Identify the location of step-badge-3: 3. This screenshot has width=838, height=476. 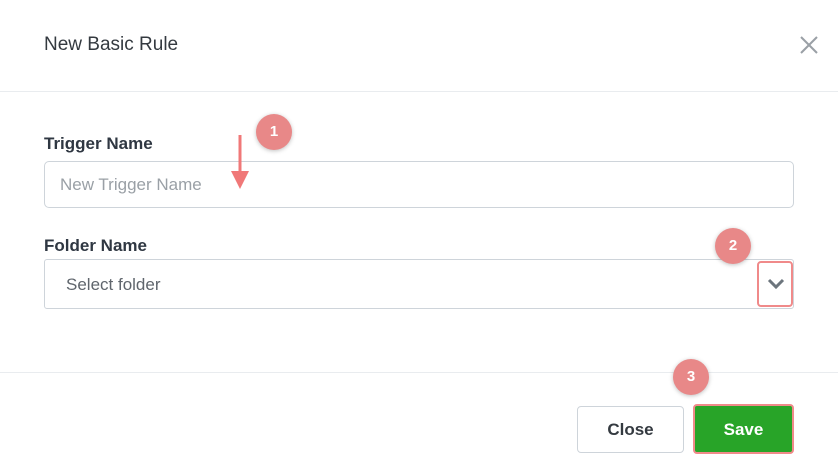
(691, 377).